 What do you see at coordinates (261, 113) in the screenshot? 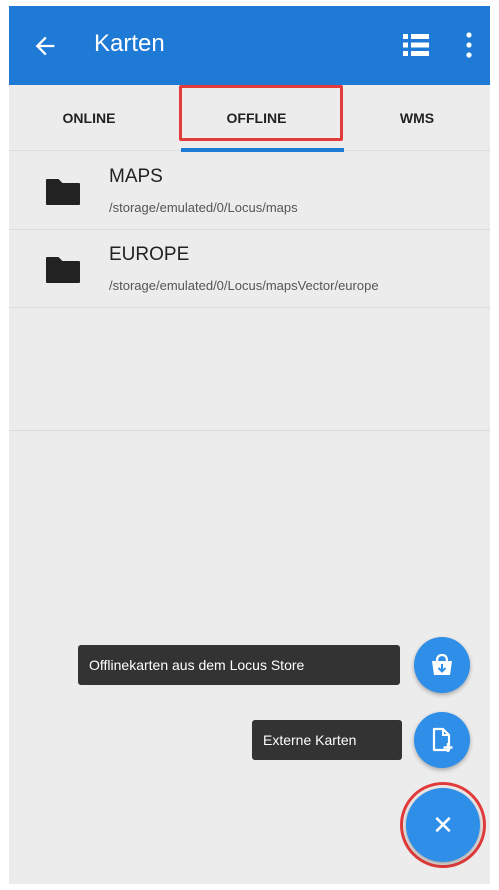
I see `tab-highlight-box` at bounding box center [261, 113].